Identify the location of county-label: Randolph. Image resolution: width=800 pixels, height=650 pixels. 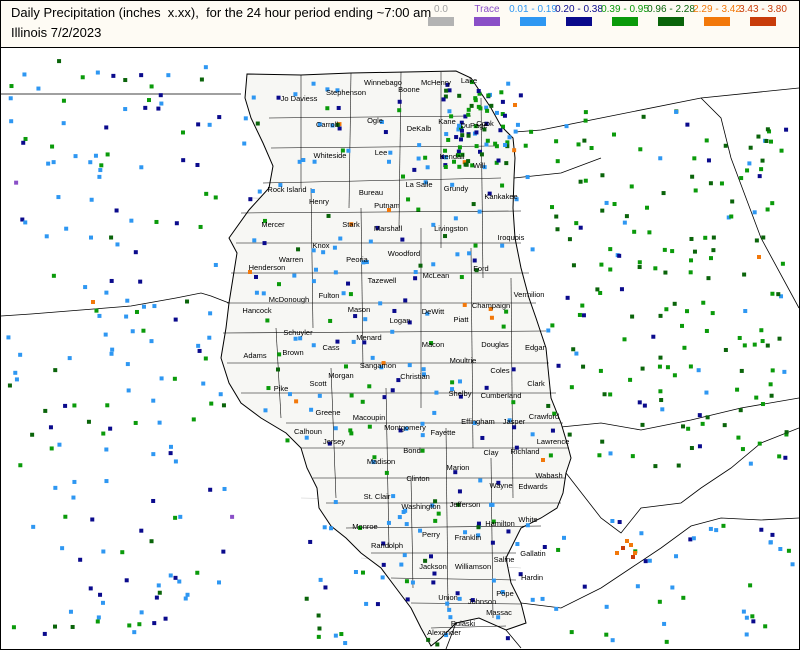
(387, 545).